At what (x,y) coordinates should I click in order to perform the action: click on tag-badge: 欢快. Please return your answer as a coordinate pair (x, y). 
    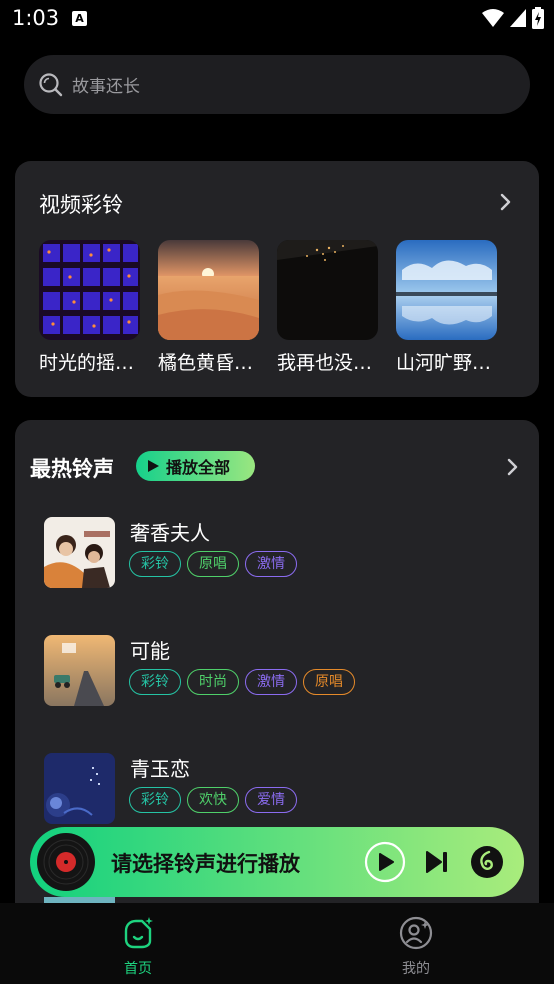
    Looking at the image, I should click on (213, 800).